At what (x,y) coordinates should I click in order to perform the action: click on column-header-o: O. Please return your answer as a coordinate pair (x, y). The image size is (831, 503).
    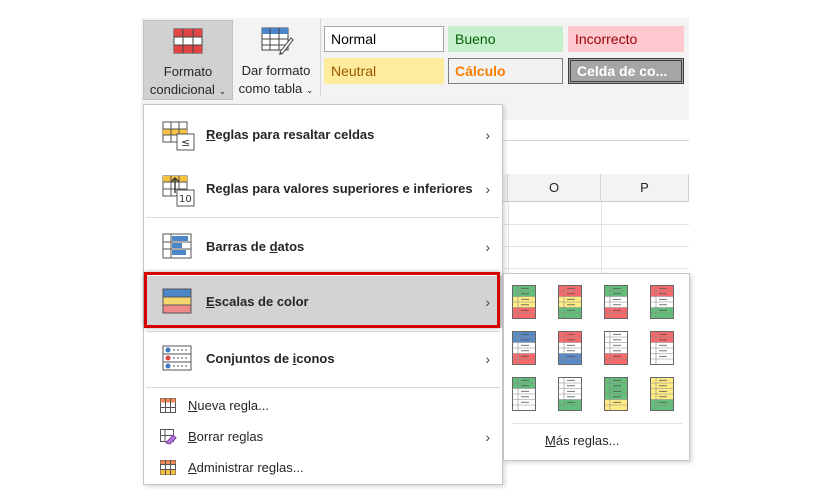
    Looking at the image, I should click on (554, 188).